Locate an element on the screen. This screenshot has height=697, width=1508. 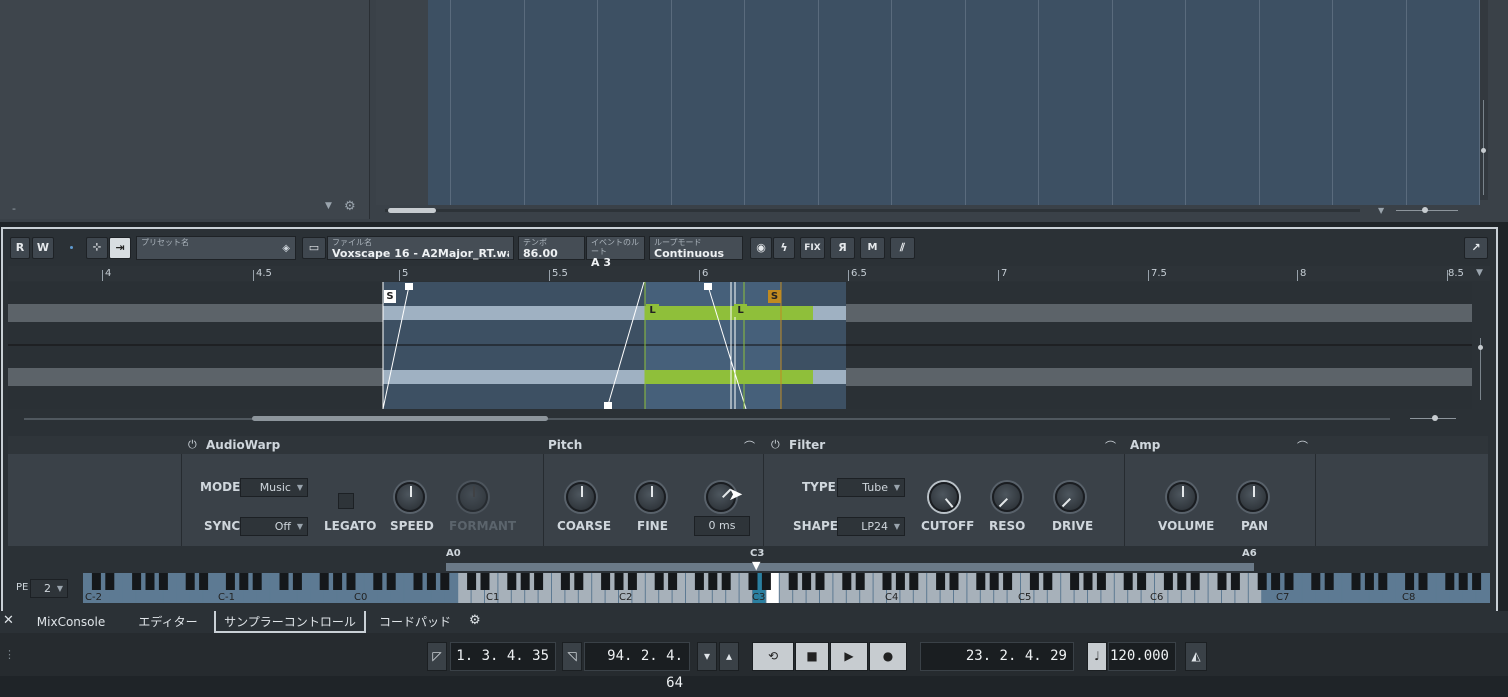
left-locator-icon: ◸ is located at coordinates (437, 656).